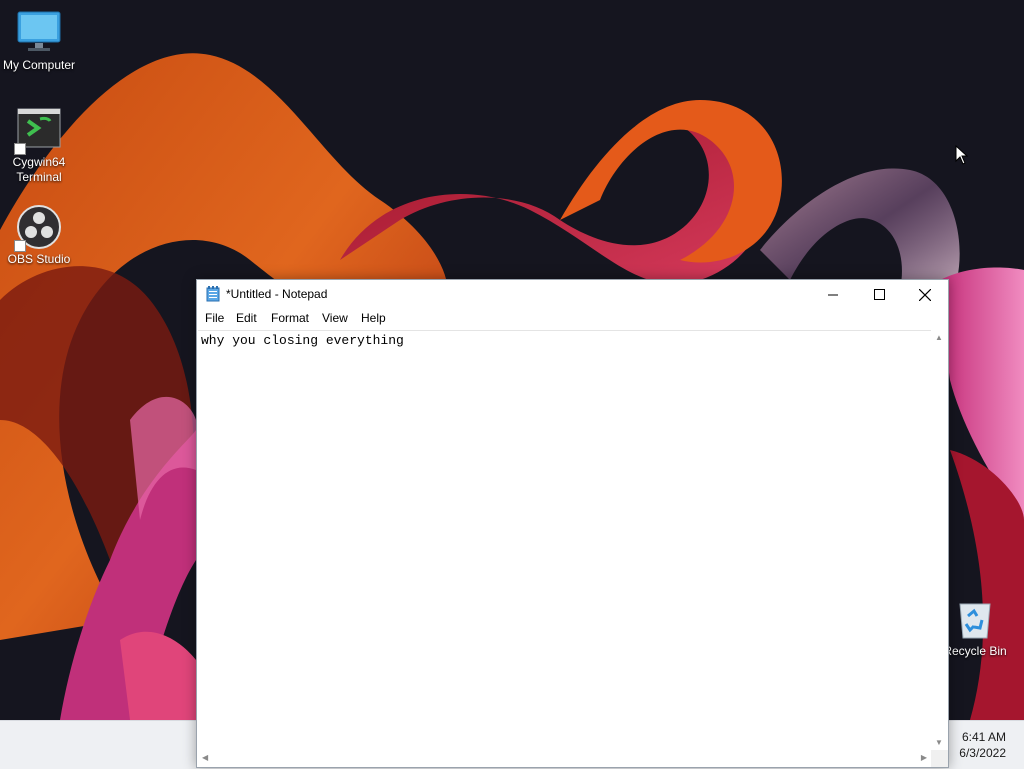  I want to click on close-button, so click(925, 294).